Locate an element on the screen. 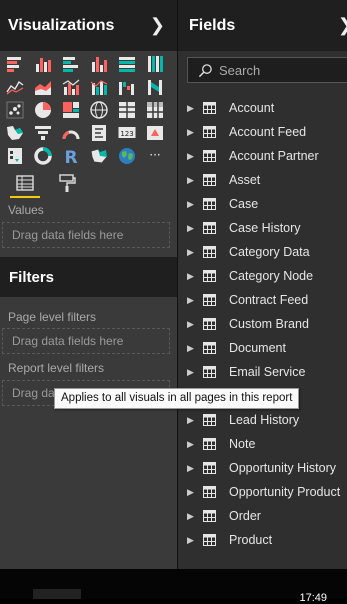  funnel-icon is located at coordinates (43, 133).